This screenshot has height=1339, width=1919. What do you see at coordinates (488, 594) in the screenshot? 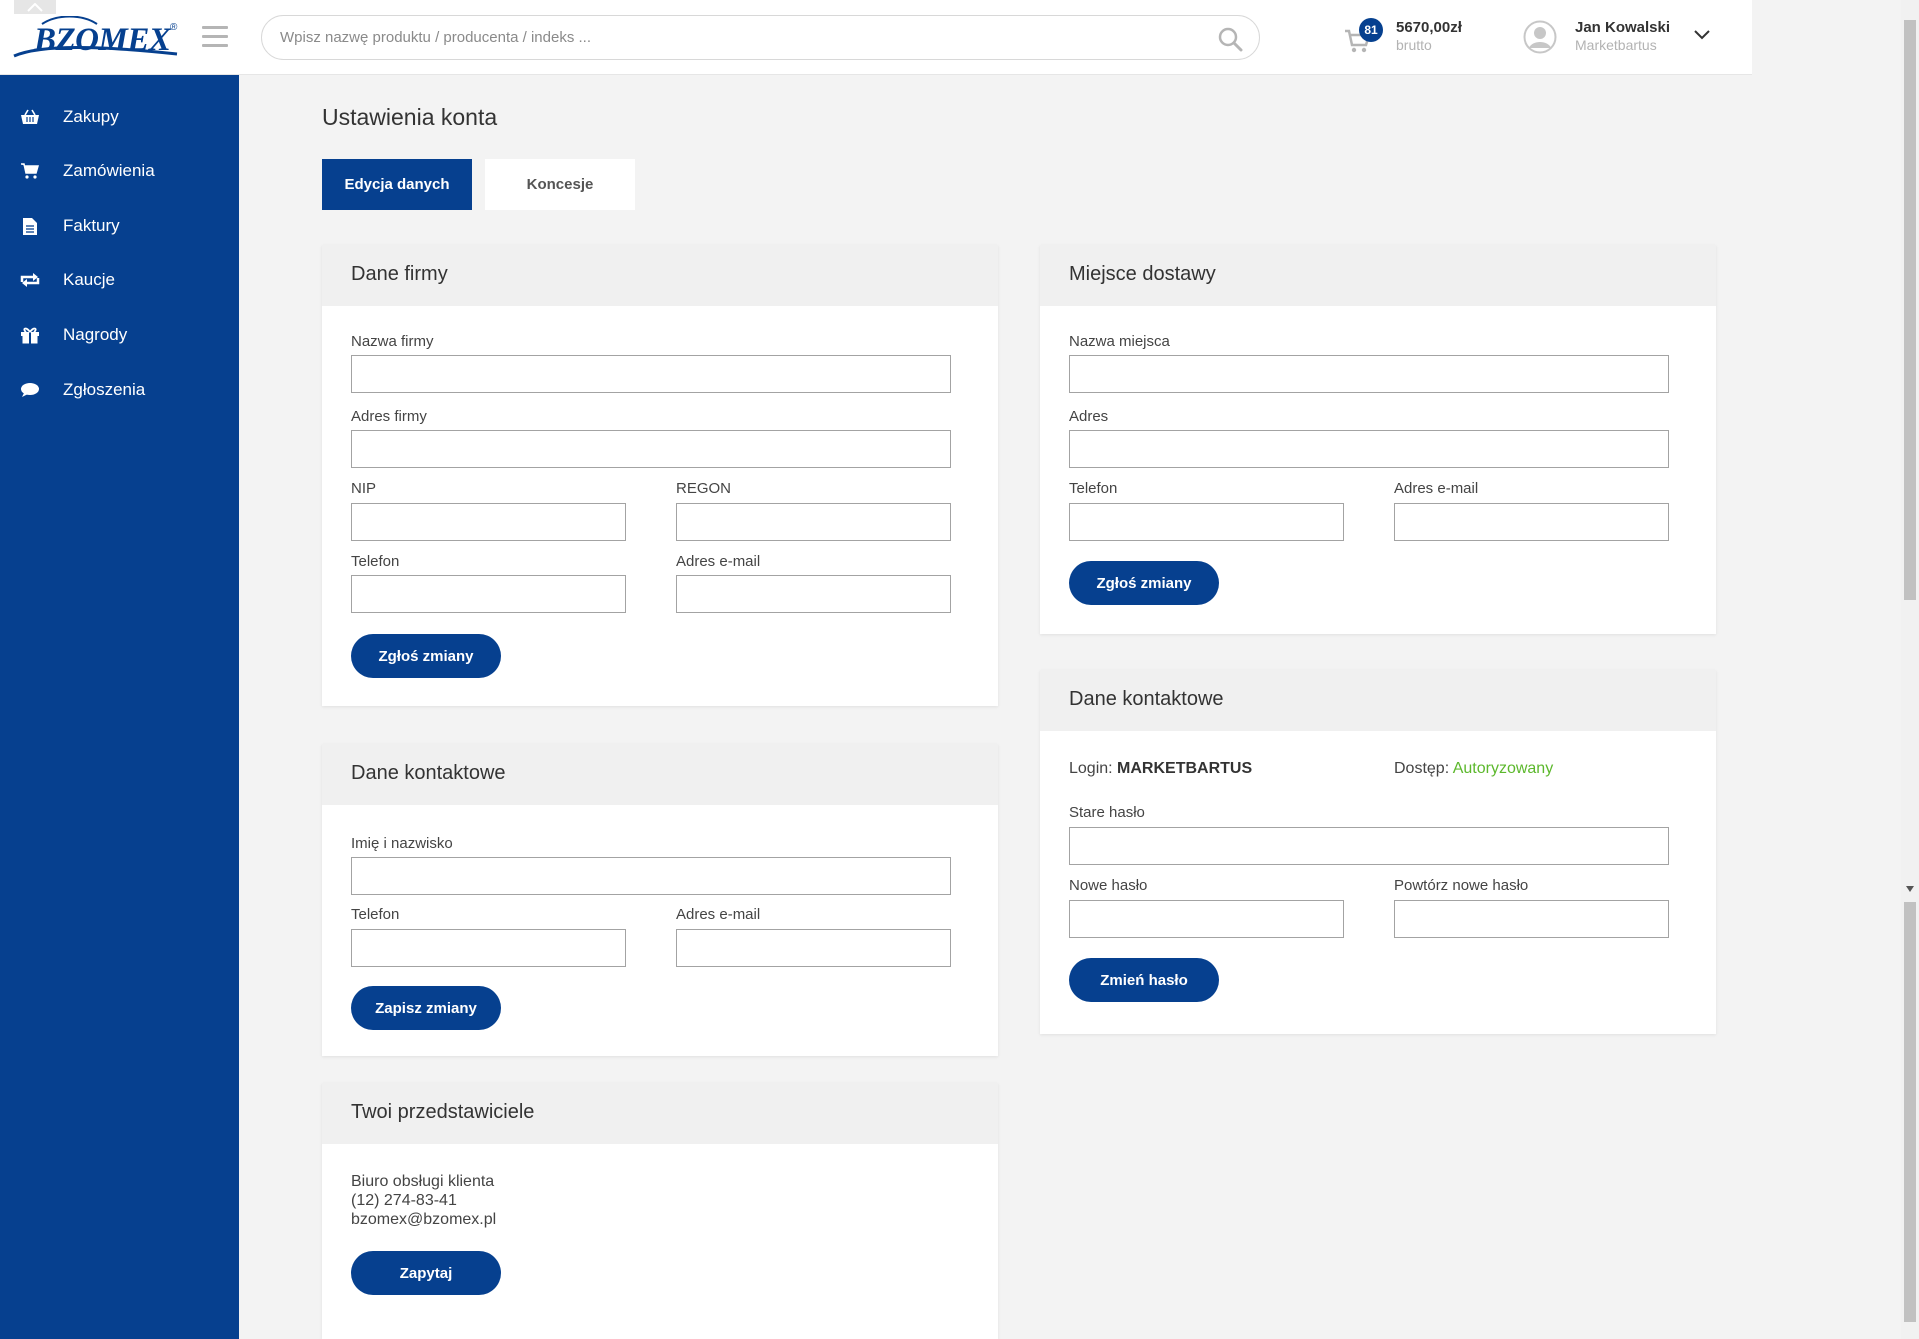
I see `company-phone-input` at bounding box center [488, 594].